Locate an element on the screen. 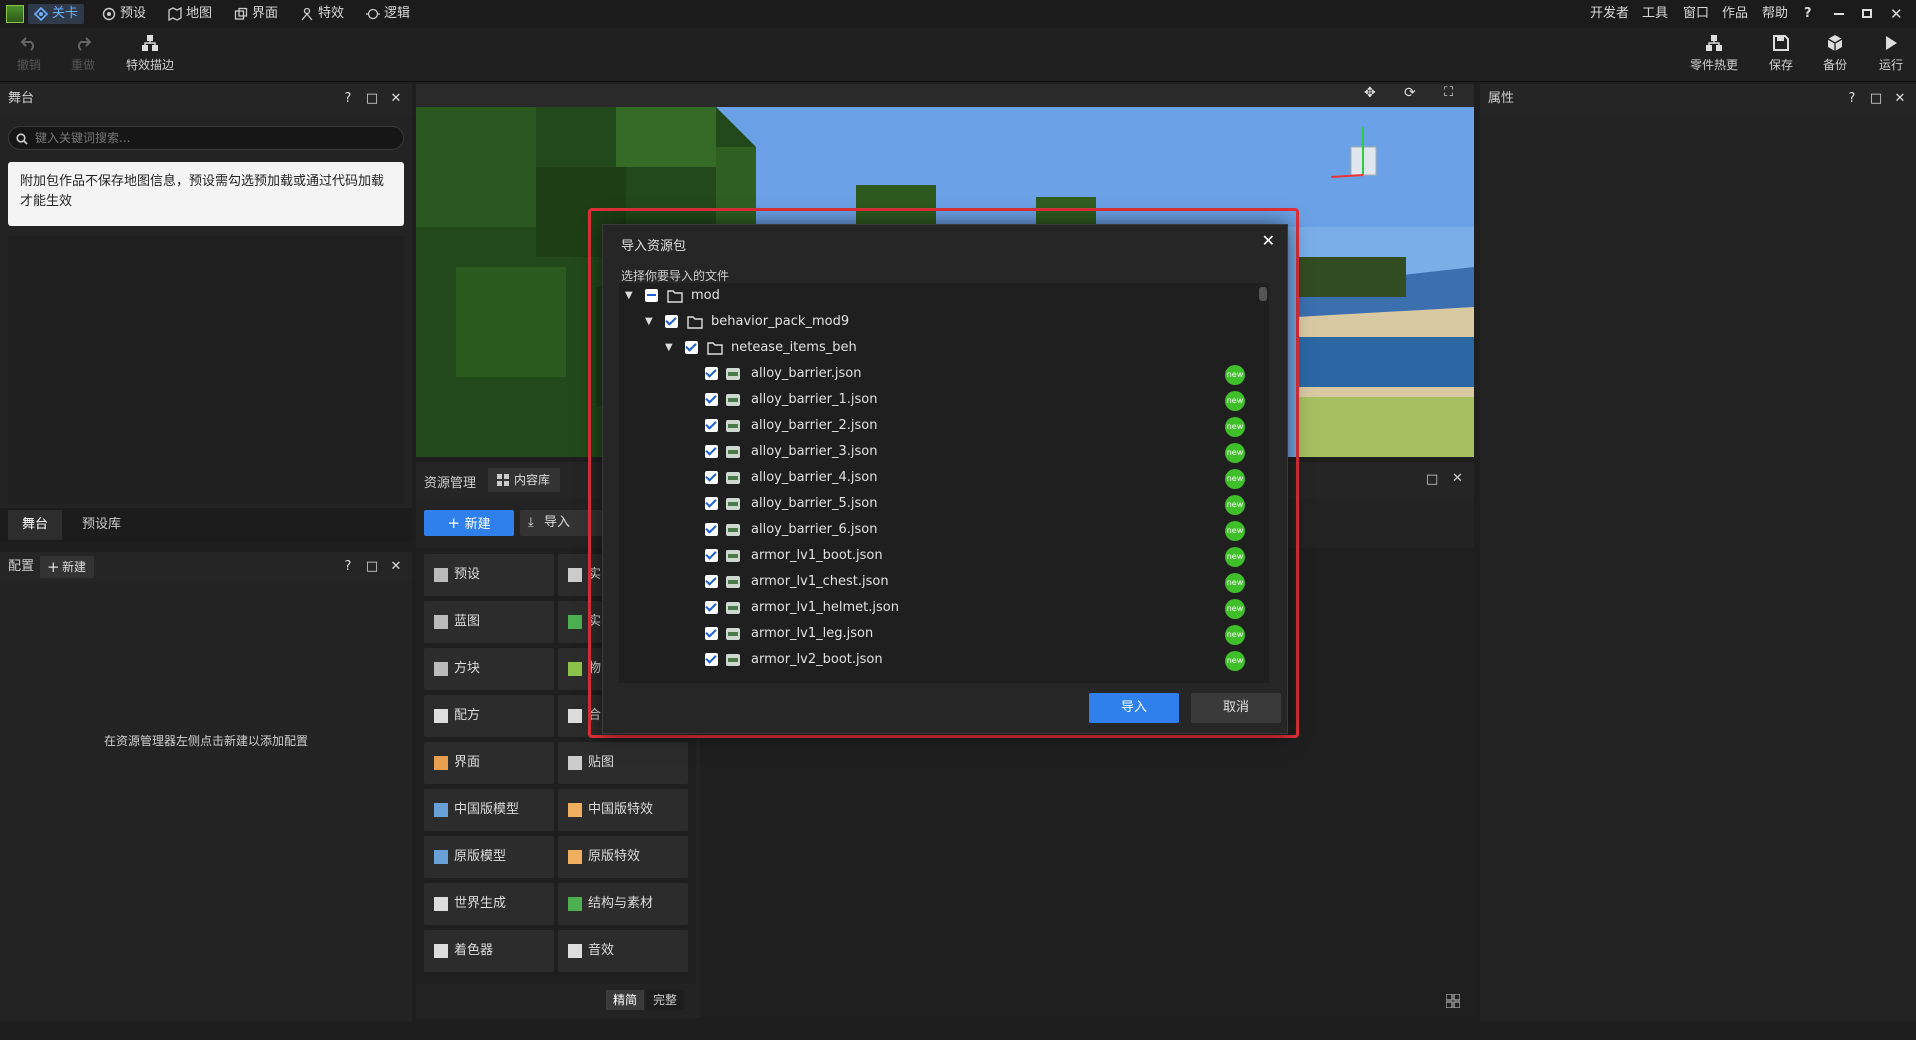 This screenshot has height=1040, width=1916. tree-row: alloy_barrier_6.json new is located at coordinates (939, 530).